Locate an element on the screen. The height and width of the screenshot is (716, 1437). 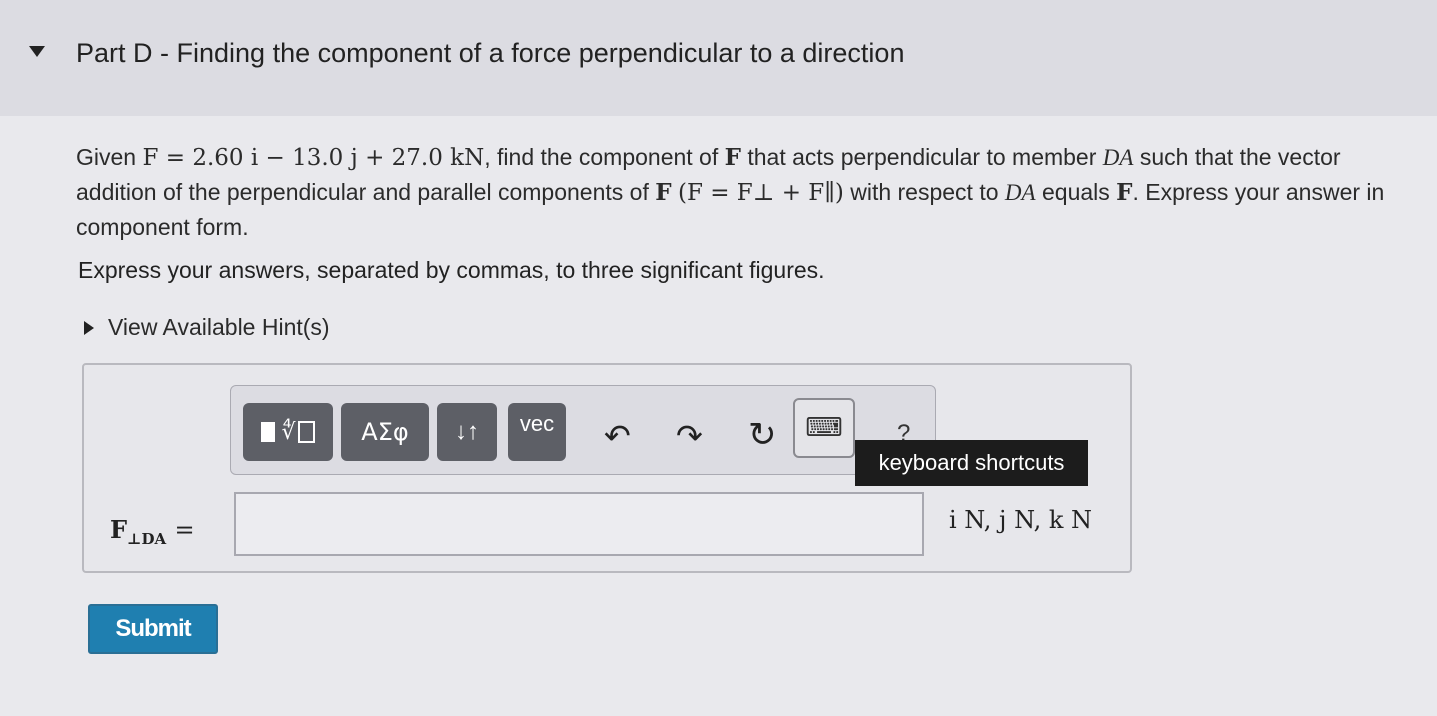
view-hints-toggle: View Available Hint(s) is located at coordinates (207, 327).